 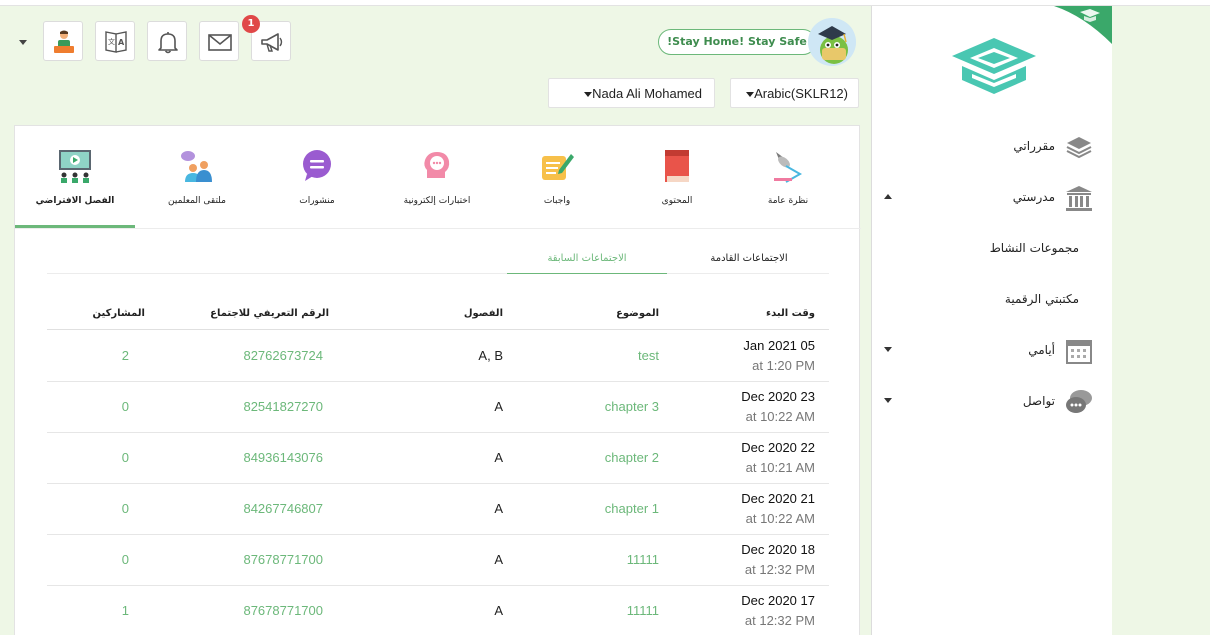 What do you see at coordinates (1034, 146) in the screenshot?
I see `sidebar-item-label: مقرراتي` at bounding box center [1034, 146].